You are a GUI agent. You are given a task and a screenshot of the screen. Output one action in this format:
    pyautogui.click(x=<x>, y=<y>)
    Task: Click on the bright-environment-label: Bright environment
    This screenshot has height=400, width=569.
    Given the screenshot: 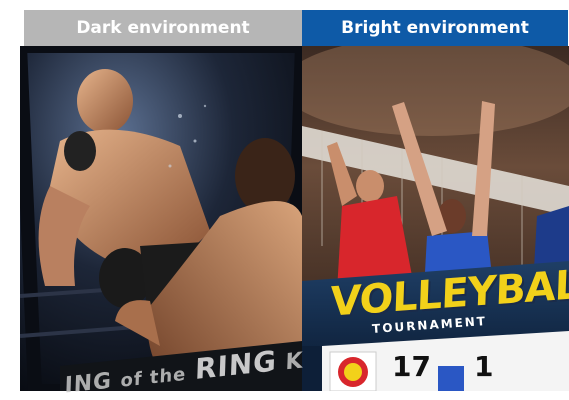 What is the action you would take?
    pyautogui.click(x=435, y=28)
    